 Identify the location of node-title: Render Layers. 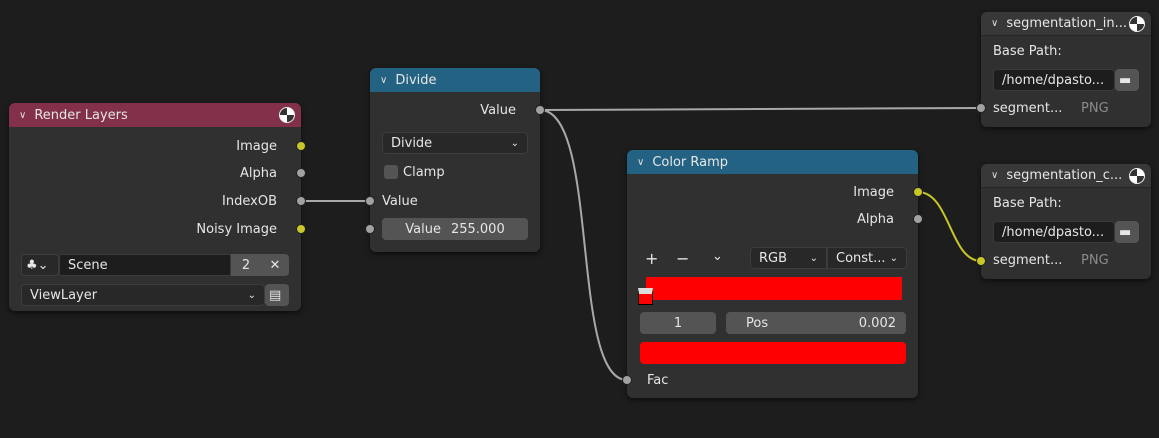
(81, 115).